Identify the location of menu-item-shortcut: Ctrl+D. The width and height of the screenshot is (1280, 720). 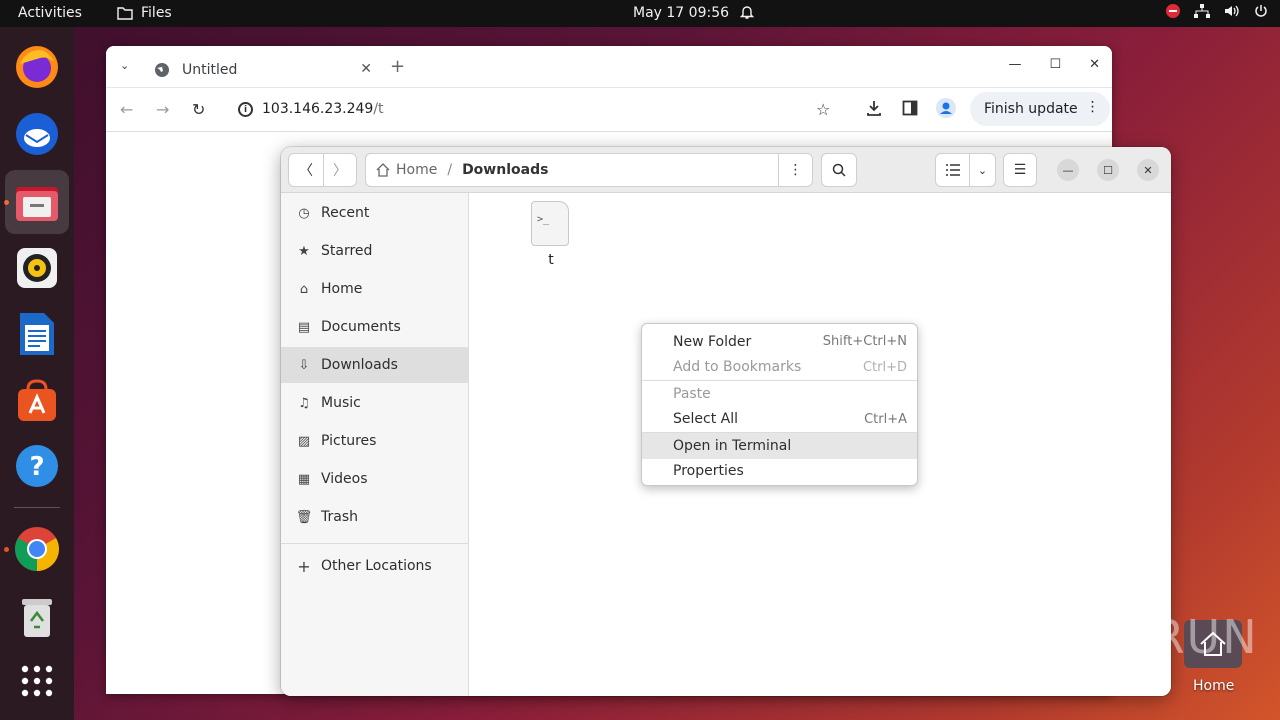
(884, 367).